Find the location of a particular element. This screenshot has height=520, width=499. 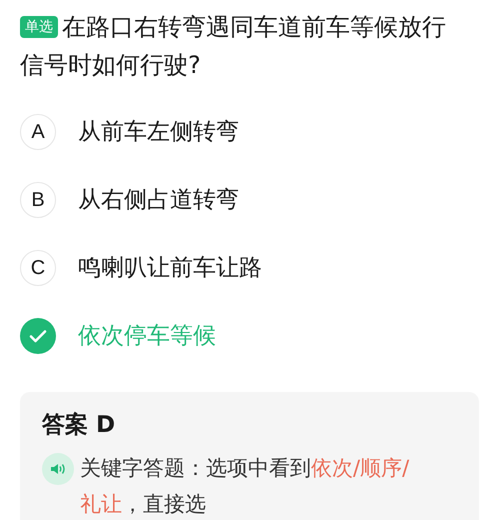

speaker-icon is located at coordinates (58, 469).